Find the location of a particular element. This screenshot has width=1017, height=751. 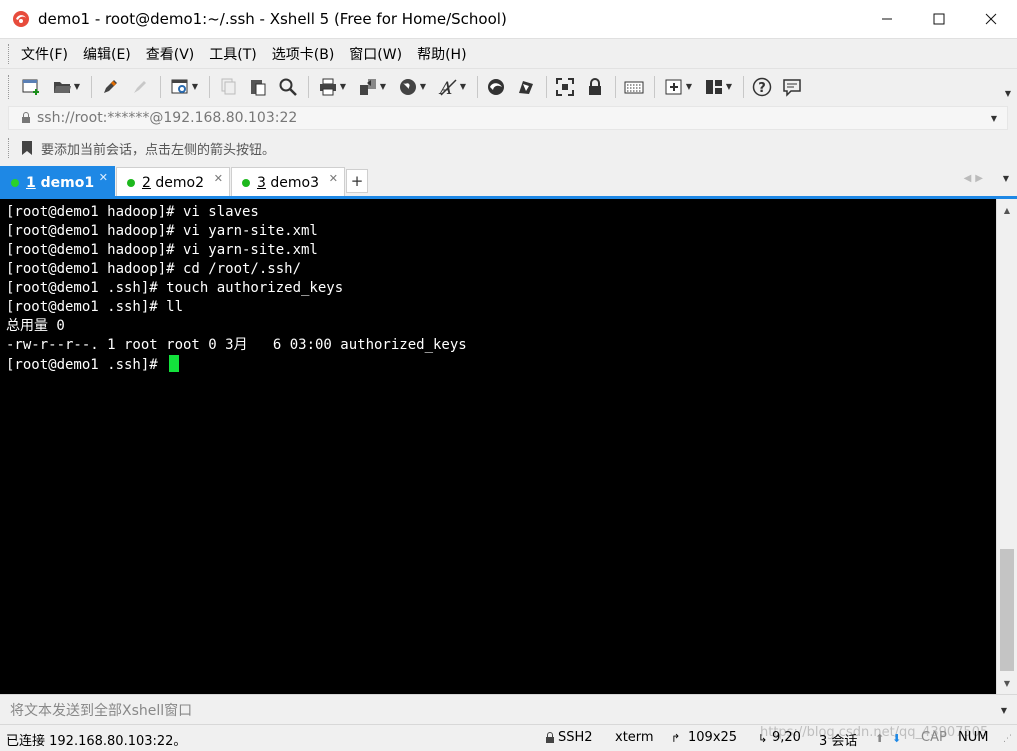

menu-window: 窗口(W) is located at coordinates (375, 54).